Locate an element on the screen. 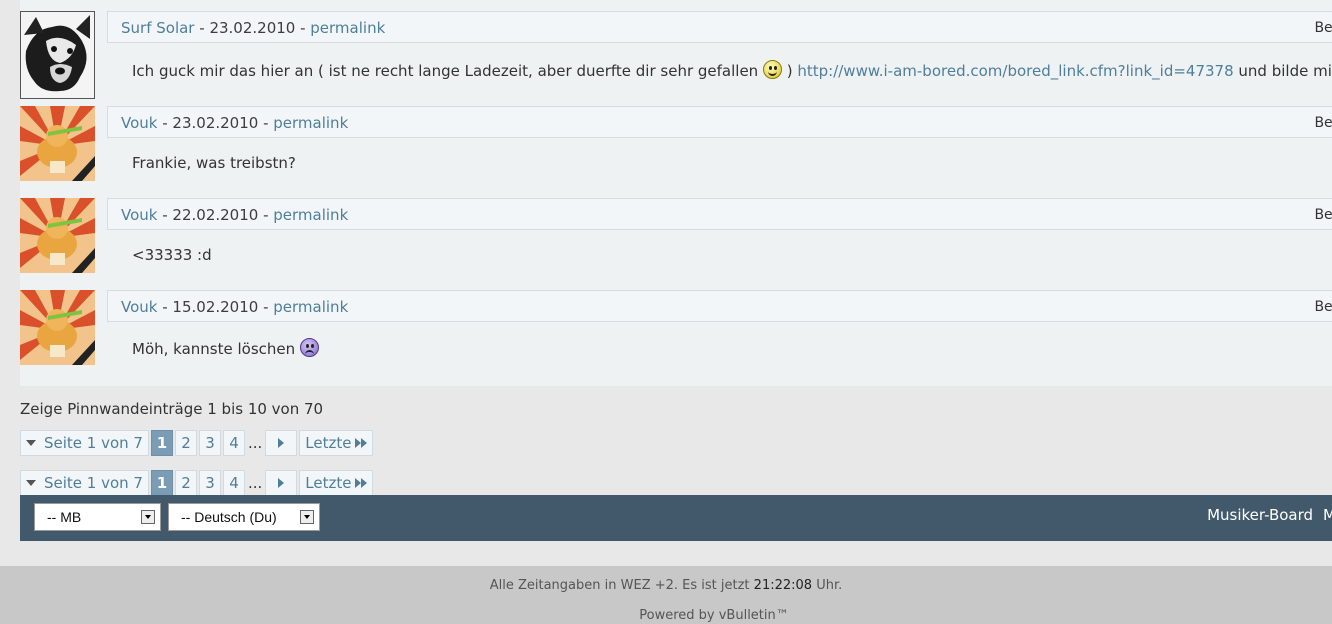 This screenshot has width=1332, height=624. footer-bar: -- MB -- Deutsch (Du) Musiker-Board M is located at coordinates (676, 518).